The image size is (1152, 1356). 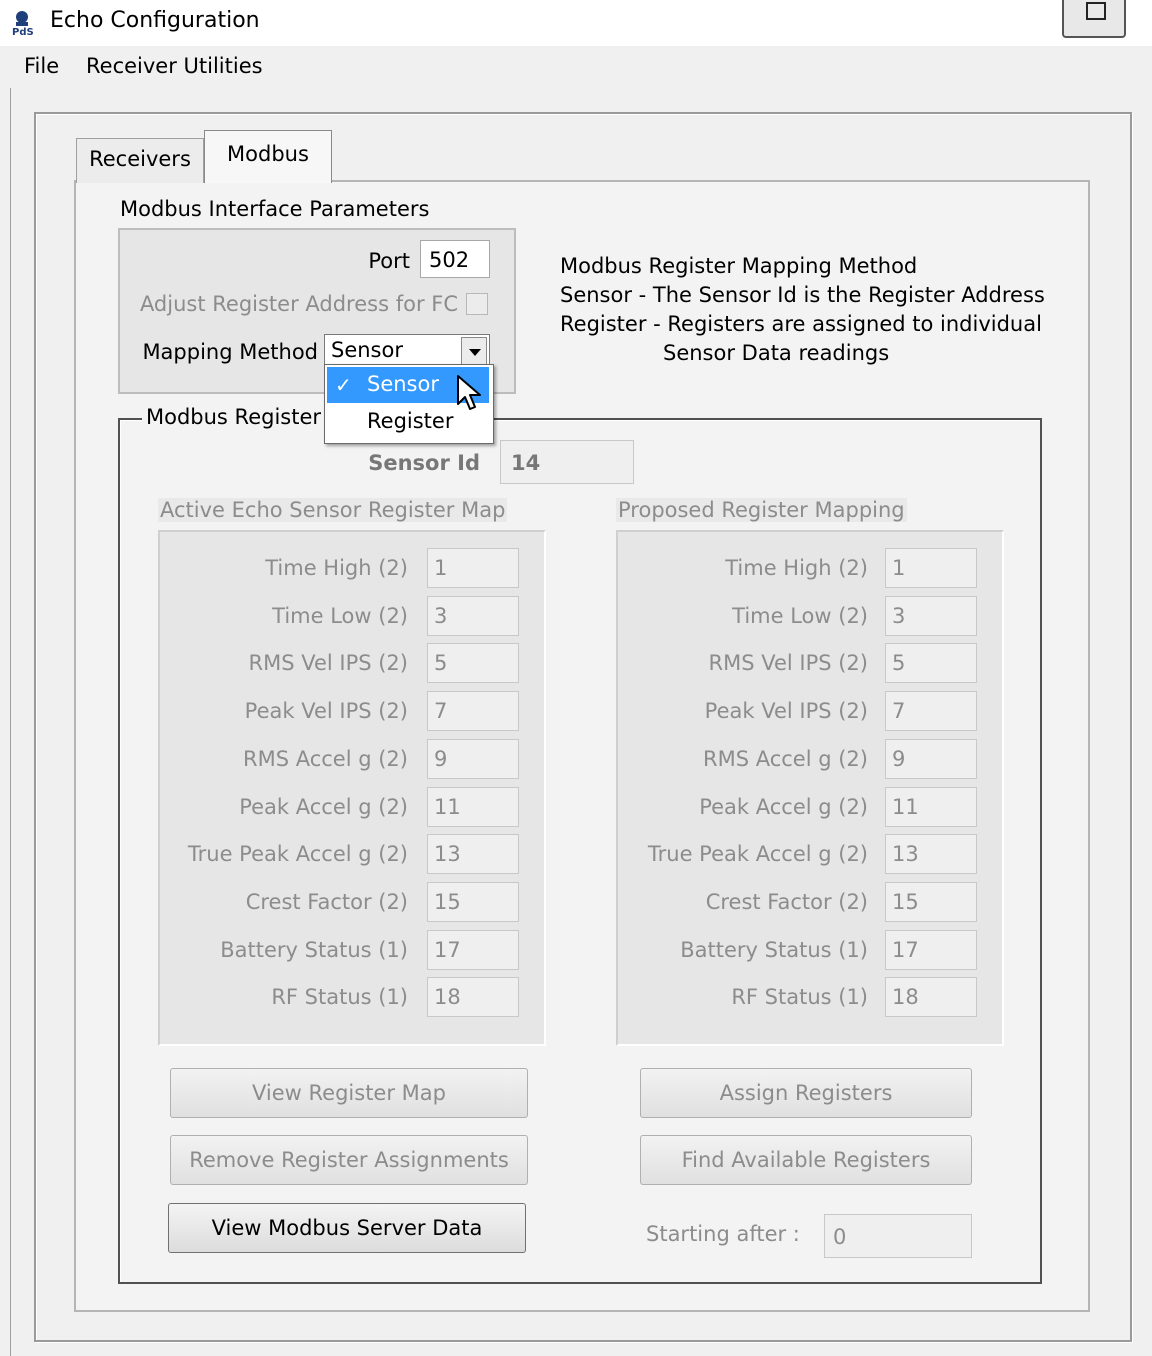 What do you see at coordinates (23, 31) in the screenshot?
I see `svg-text: PdS` at bounding box center [23, 31].